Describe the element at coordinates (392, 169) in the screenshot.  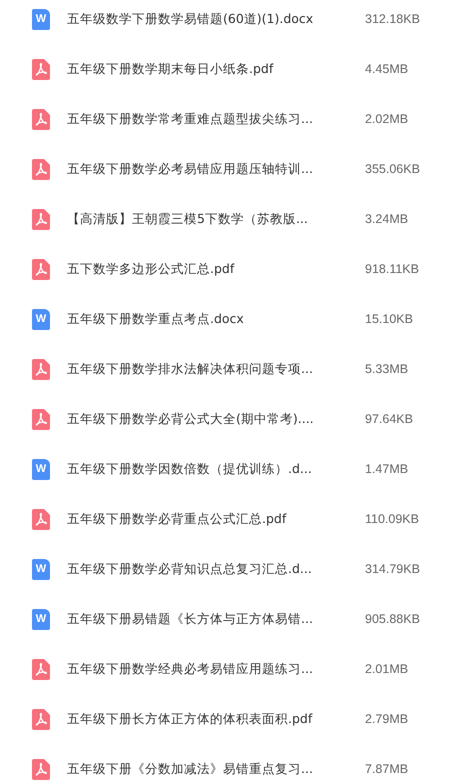
I see `file-size: 355.06KB` at that location.